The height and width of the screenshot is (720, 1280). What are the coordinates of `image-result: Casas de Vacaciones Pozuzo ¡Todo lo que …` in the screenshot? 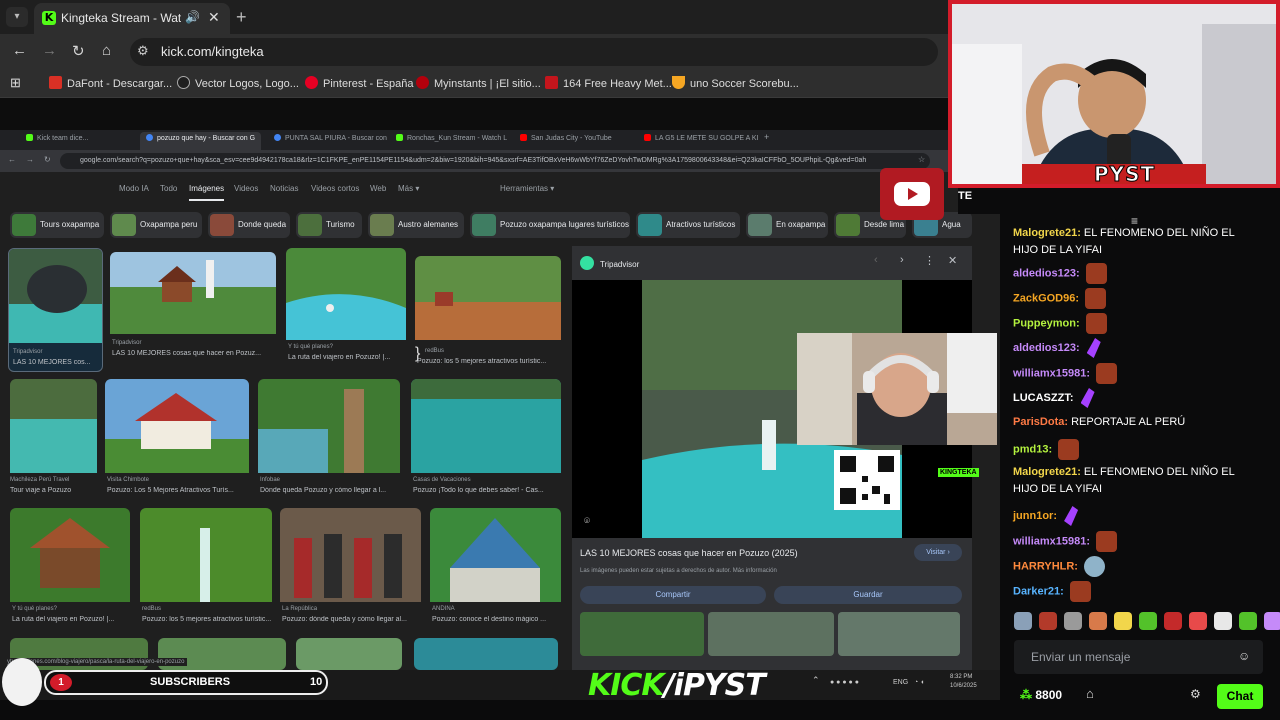 It's located at (486, 438).